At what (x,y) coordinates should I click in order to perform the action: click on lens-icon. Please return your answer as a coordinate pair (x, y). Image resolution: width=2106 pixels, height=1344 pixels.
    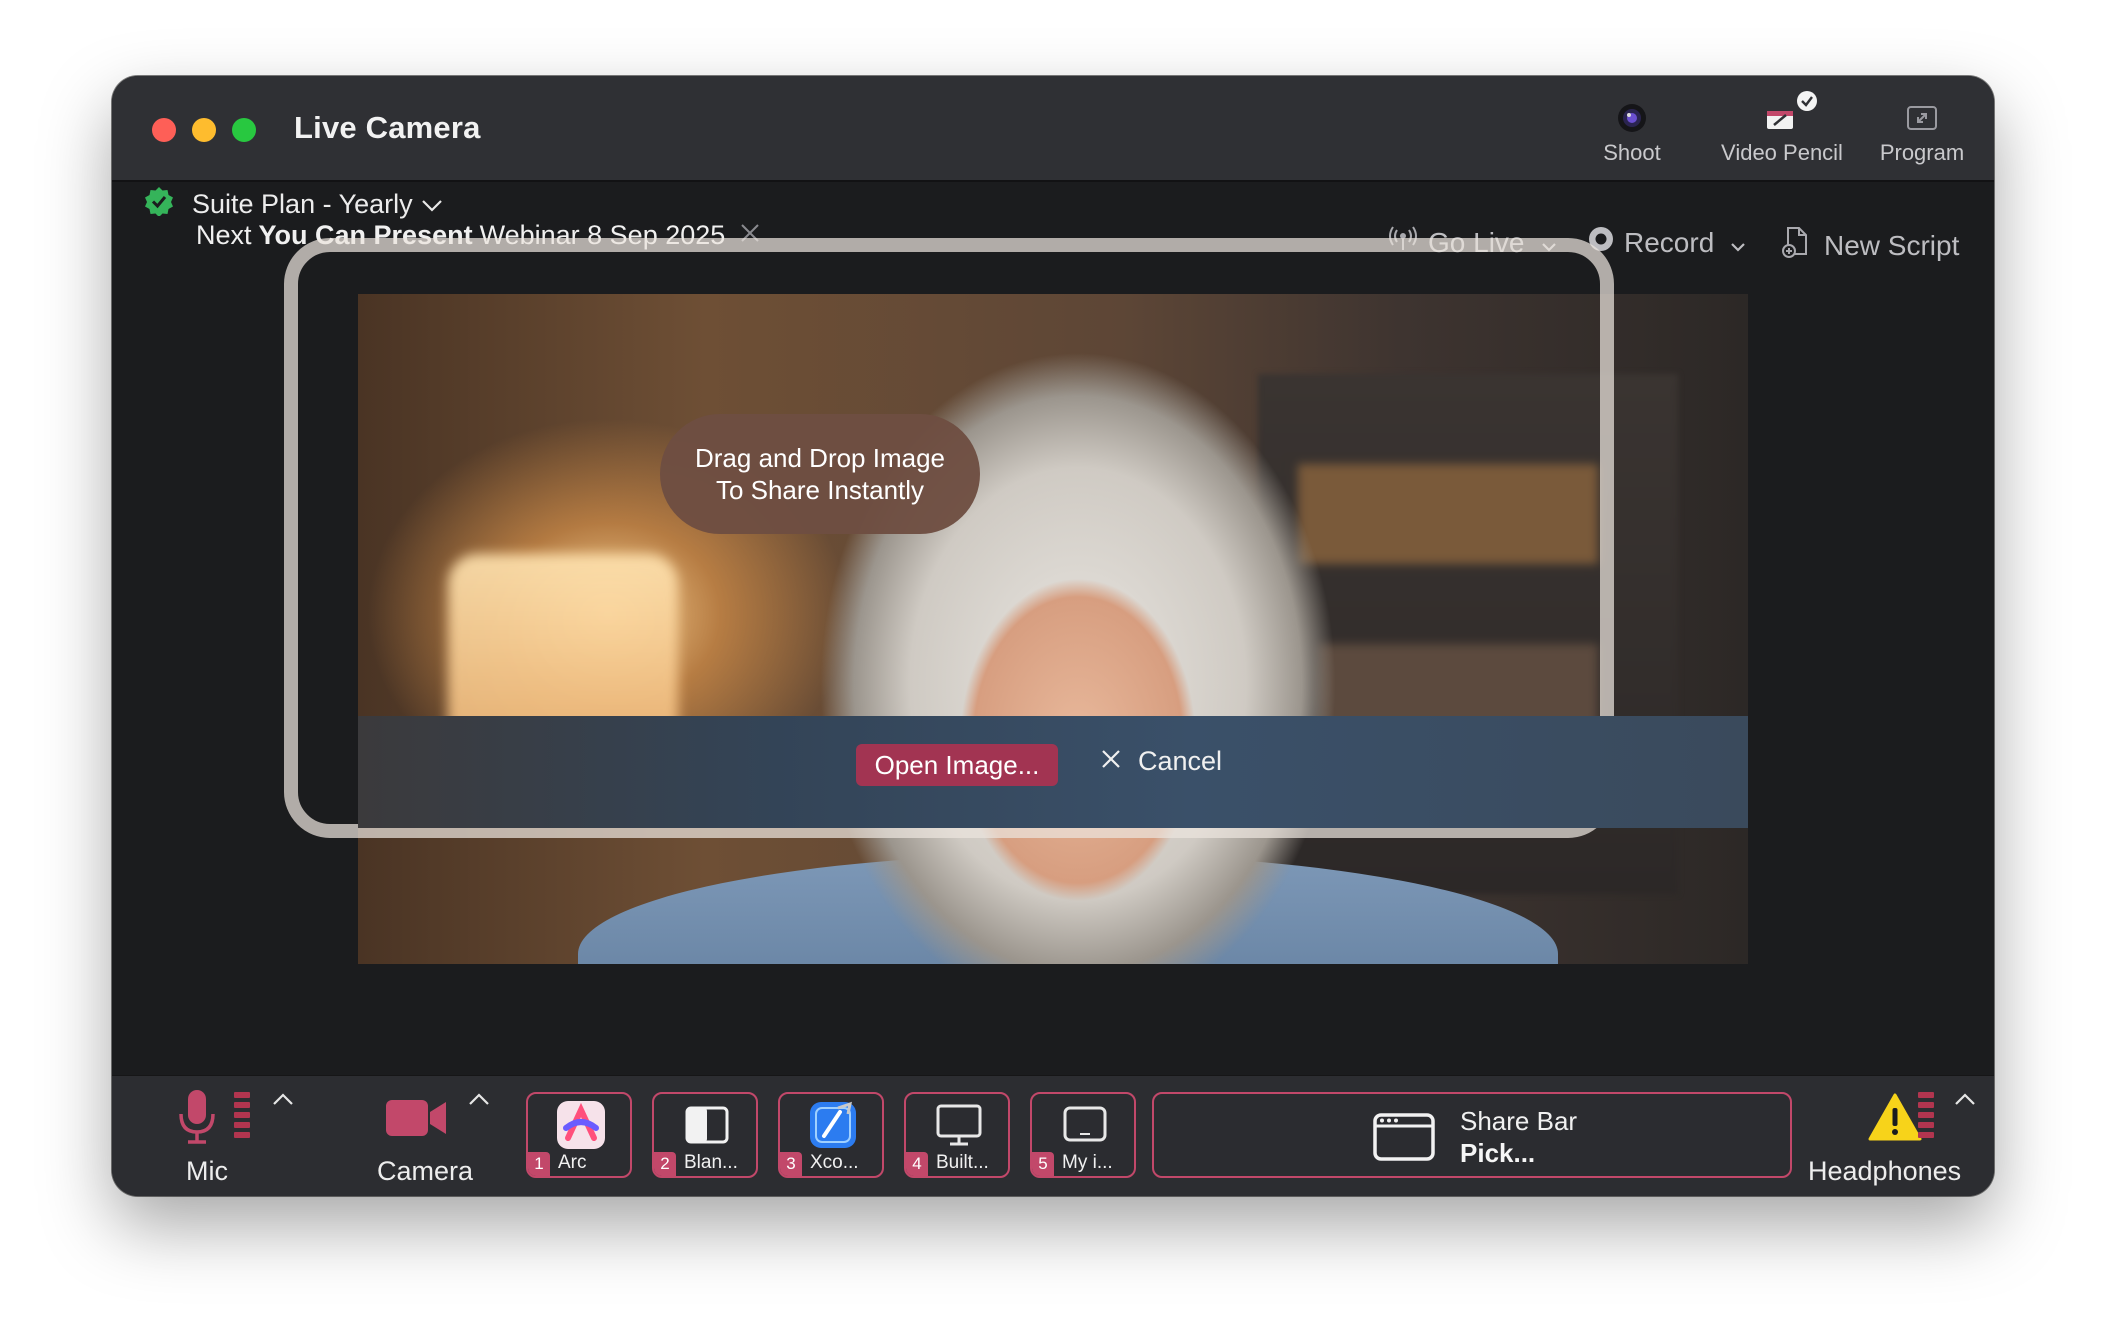
    Looking at the image, I should click on (1632, 118).